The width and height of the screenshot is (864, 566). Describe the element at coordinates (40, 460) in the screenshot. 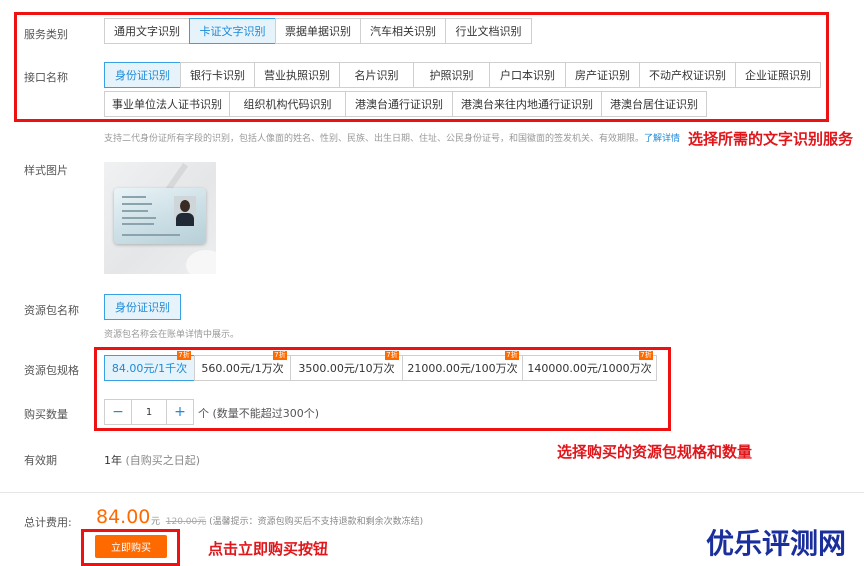

I see `validity-label: 有效期` at that location.